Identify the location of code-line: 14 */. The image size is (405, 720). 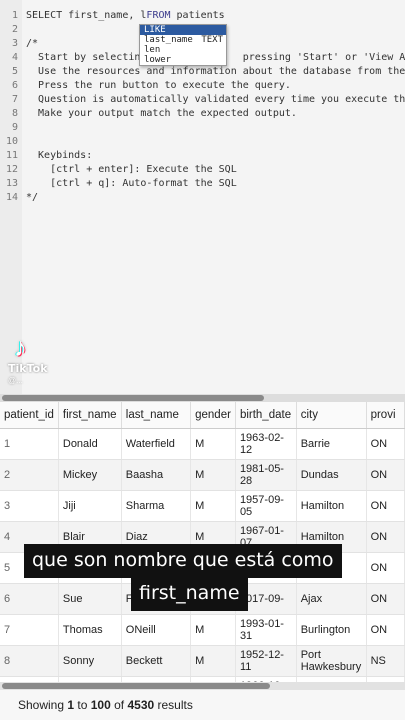
(202, 198).